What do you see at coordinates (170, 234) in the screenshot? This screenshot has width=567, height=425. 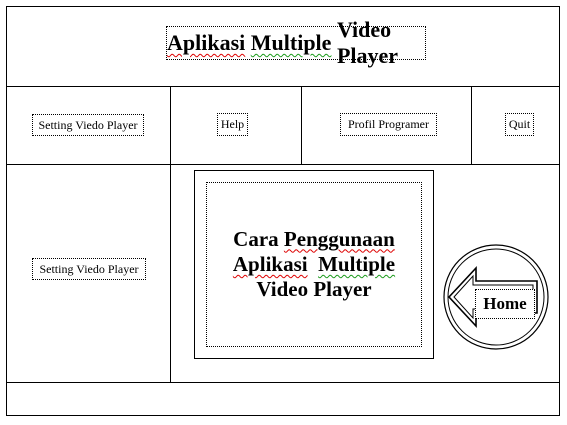 I see `sidebar-divider` at bounding box center [170, 234].